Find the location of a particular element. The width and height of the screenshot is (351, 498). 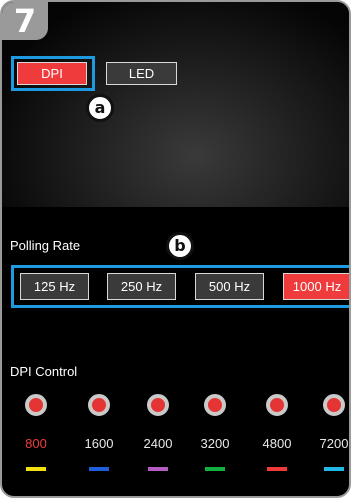

dpi-control-title: DPI Control is located at coordinates (44, 371).